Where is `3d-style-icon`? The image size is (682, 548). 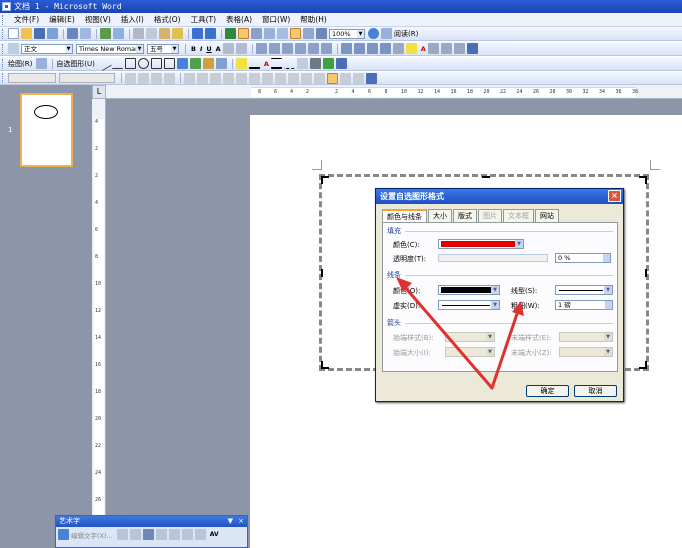 3d-style-icon is located at coordinates (328, 63).